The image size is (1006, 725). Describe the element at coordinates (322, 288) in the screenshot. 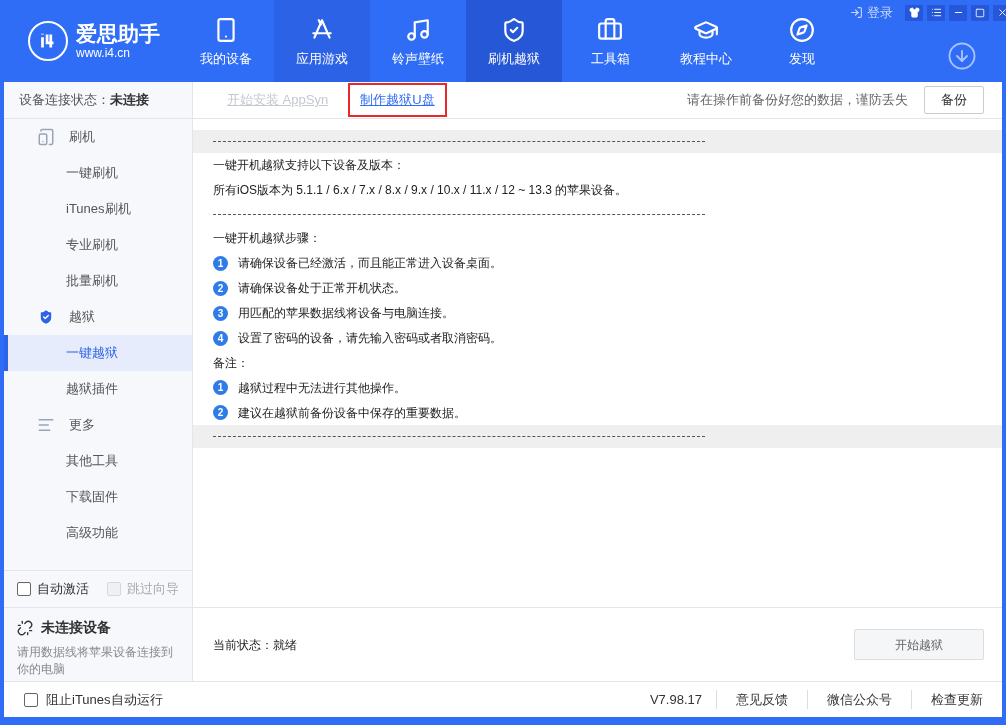

I see `step-text: 请确保设备处于正常开机状态。` at that location.